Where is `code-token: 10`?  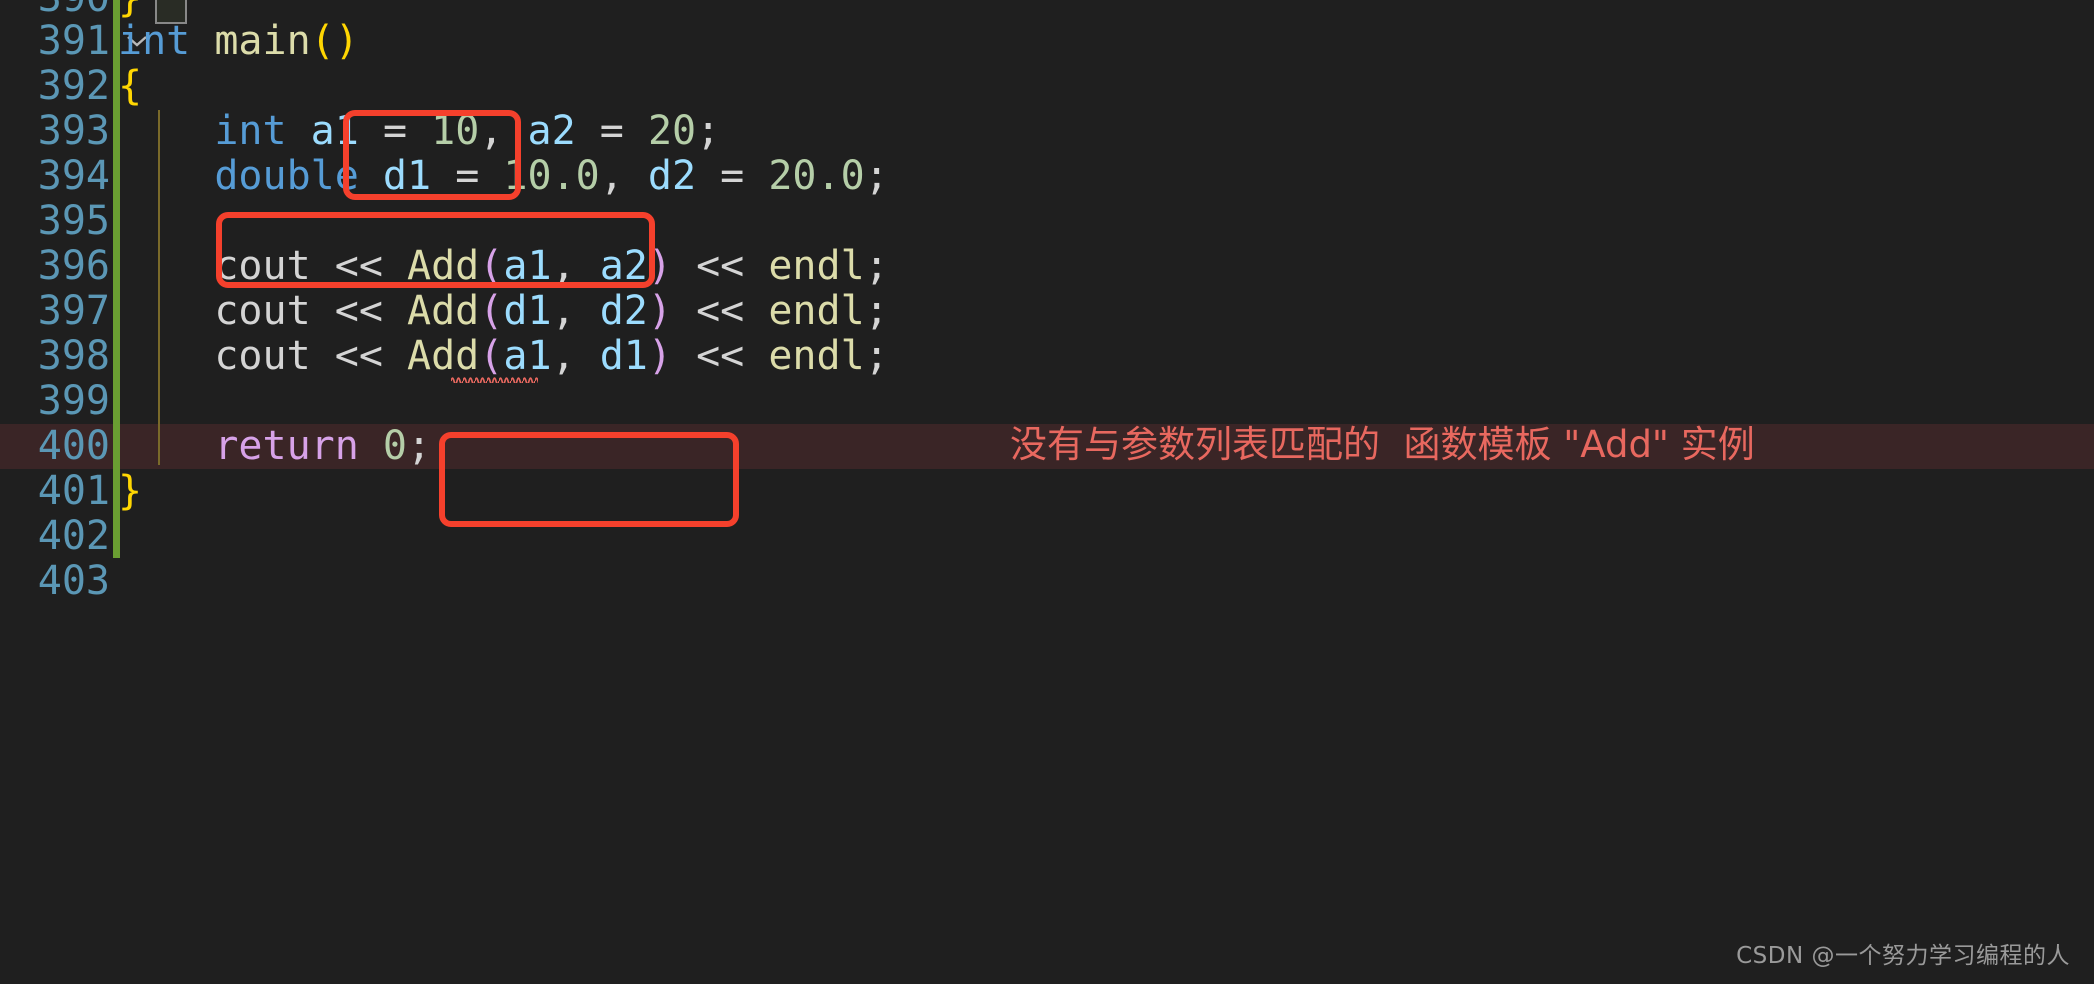 code-token: 10 is located at coordinates (455, 131).